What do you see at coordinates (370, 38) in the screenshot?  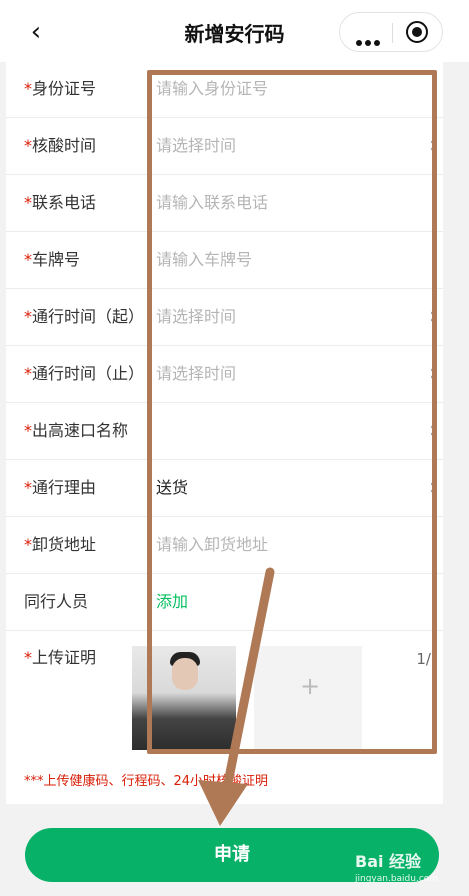 I see `more-dots-icon` at bounding box center [370, 38].